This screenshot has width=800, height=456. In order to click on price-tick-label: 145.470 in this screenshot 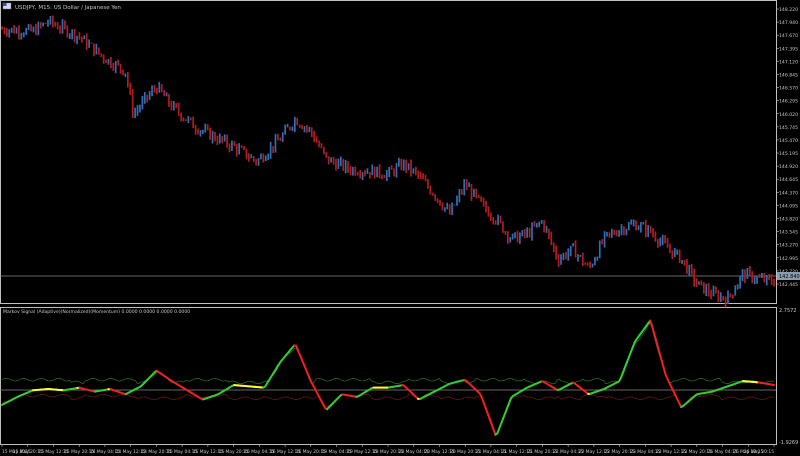, I will do `click(788, 141)`.